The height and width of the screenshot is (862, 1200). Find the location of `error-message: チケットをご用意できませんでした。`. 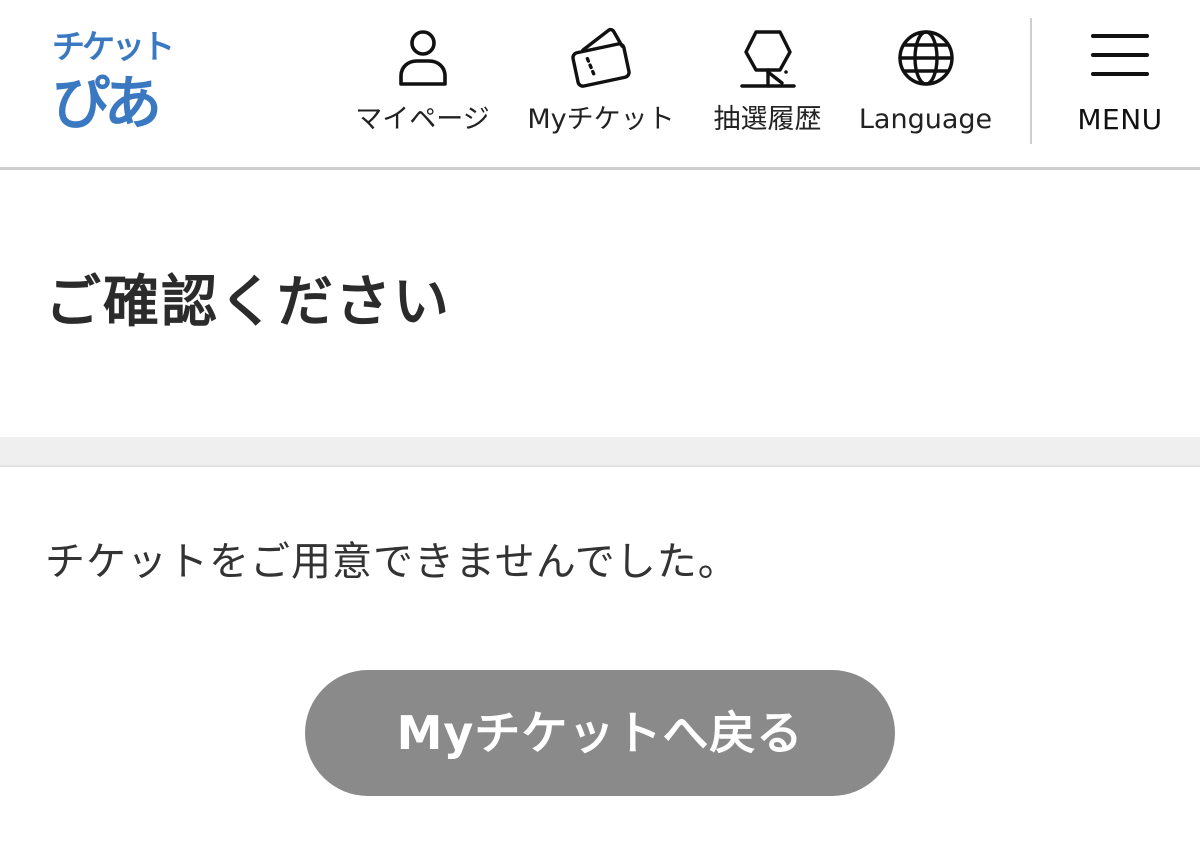

error-message: チケットをご用意できませんでした。 is located at coordinates (392, 562).